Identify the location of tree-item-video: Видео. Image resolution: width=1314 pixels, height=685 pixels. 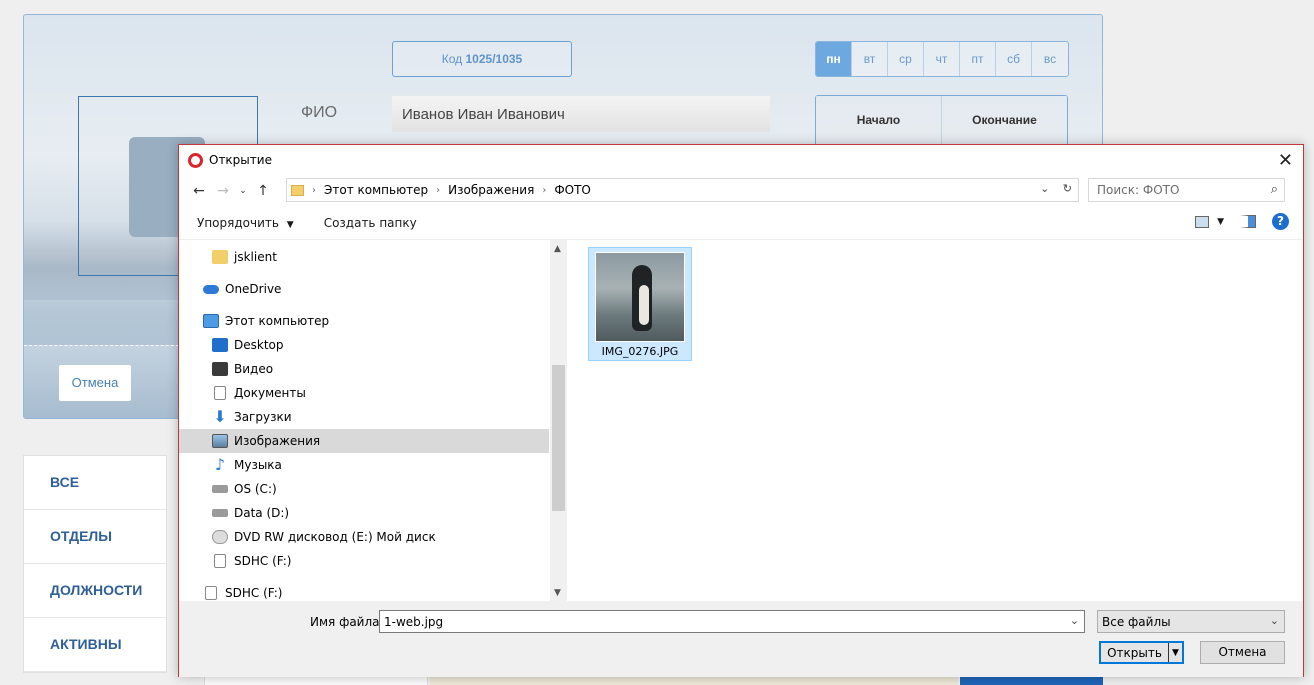
(242, 369).